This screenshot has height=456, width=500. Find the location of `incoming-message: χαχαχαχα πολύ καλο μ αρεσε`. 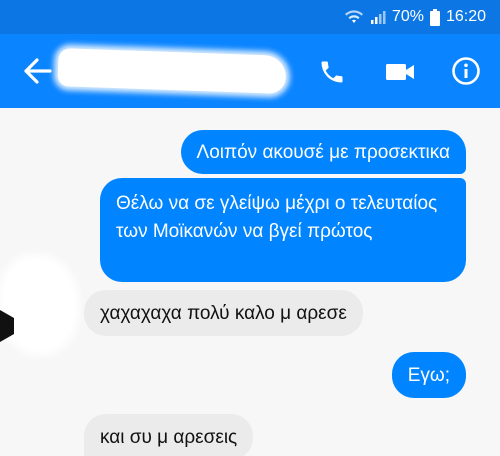

incoming-message: χαχαχαχα πολύ καλο μ αρεσε is located at coordinates (223, 313).